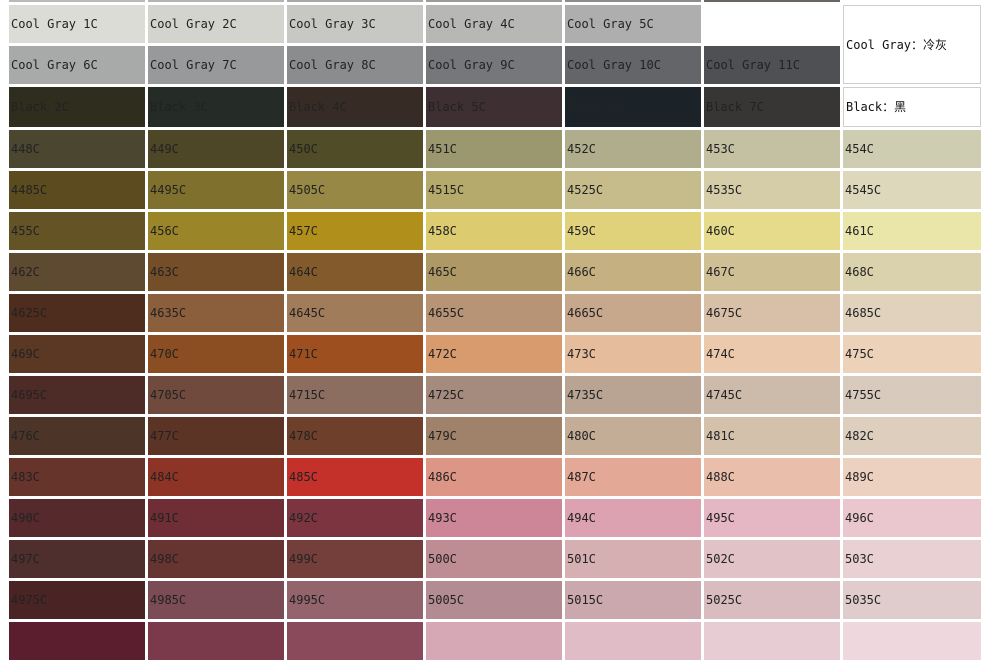  Describe the element at coordinates (772, 107) in the screenshot. I see `color-swatch: Black 7C` at that location.